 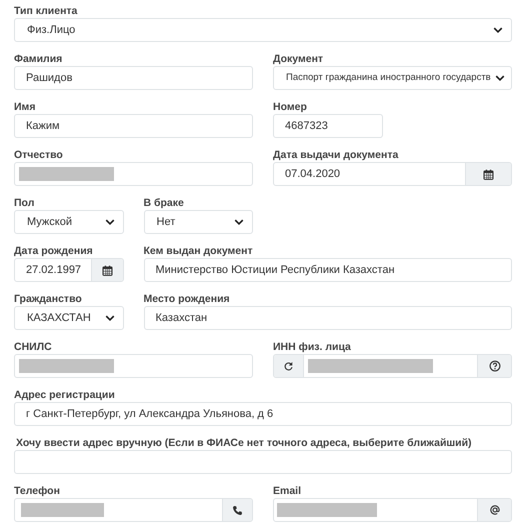 I want to click on field-label: Документ, so click(x=298, y=59).